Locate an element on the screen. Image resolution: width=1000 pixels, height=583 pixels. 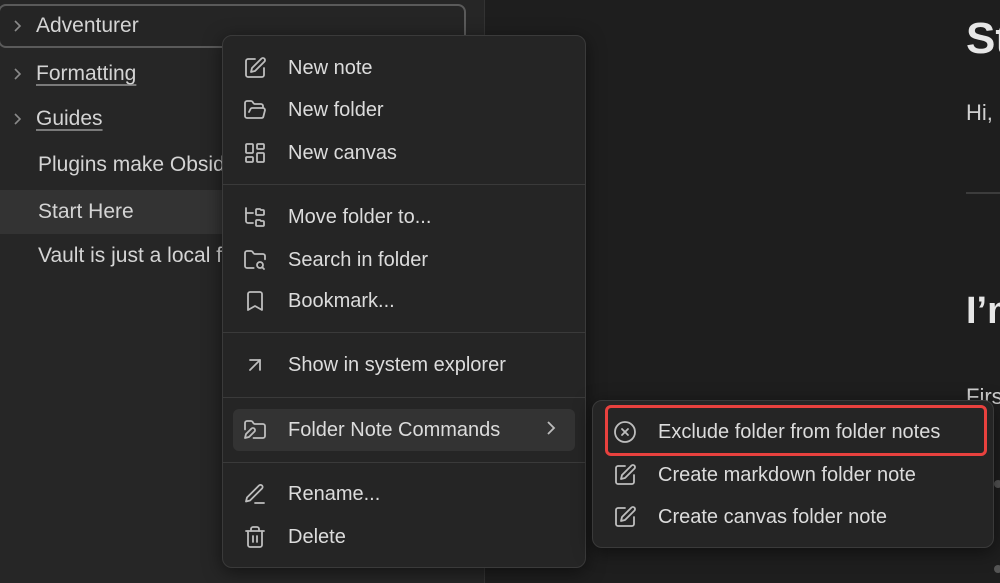
arrow-up-right-icon is located at coordinates (255, 365).